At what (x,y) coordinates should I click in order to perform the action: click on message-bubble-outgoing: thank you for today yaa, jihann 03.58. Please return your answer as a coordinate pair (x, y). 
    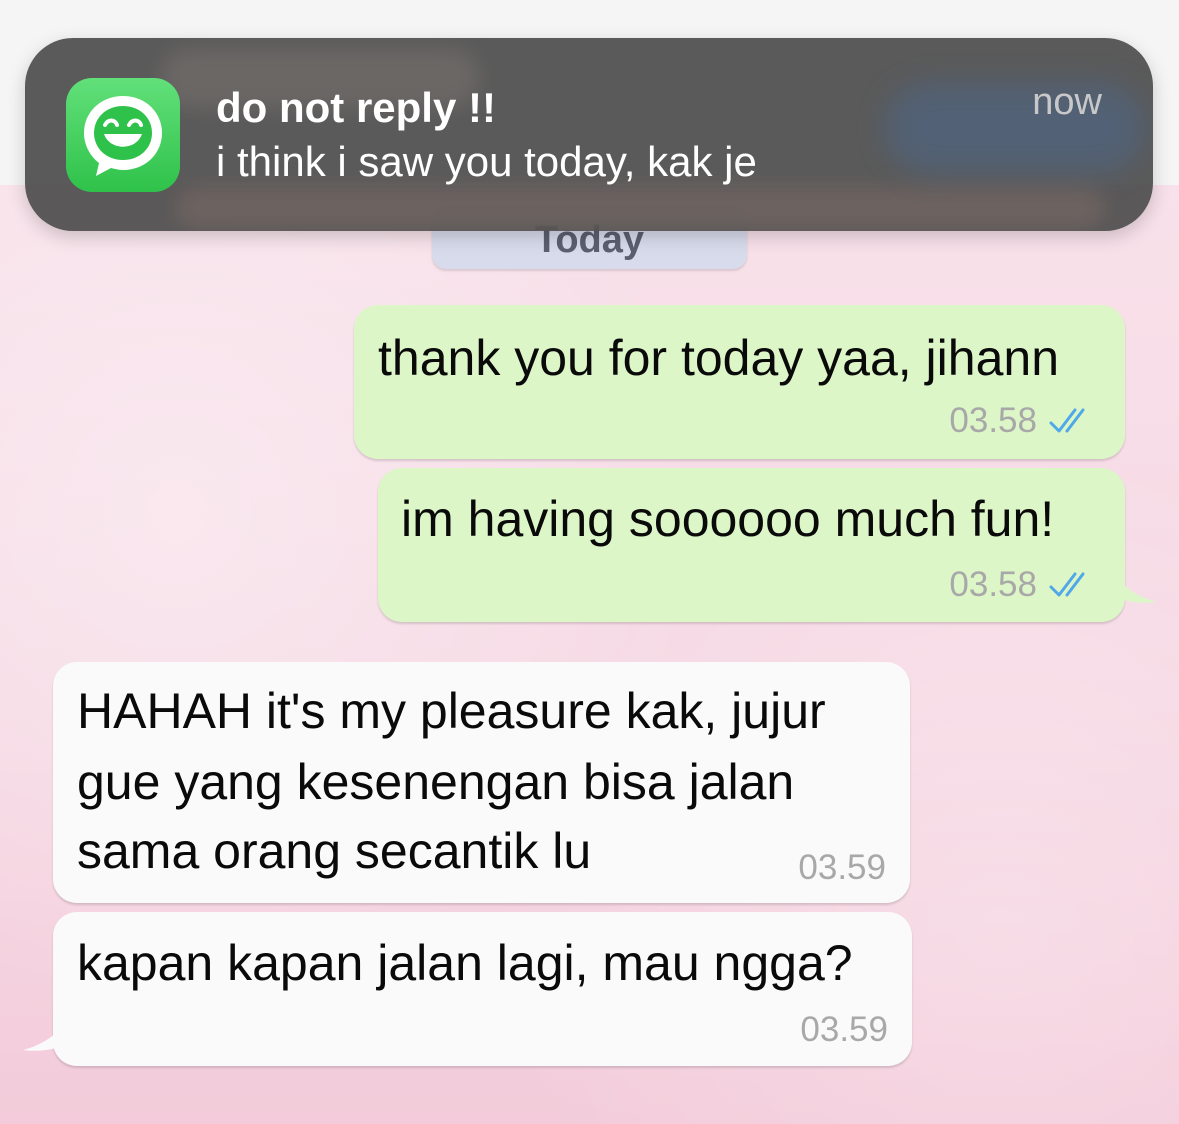
    Looking at the image, I should click on (739, 382).